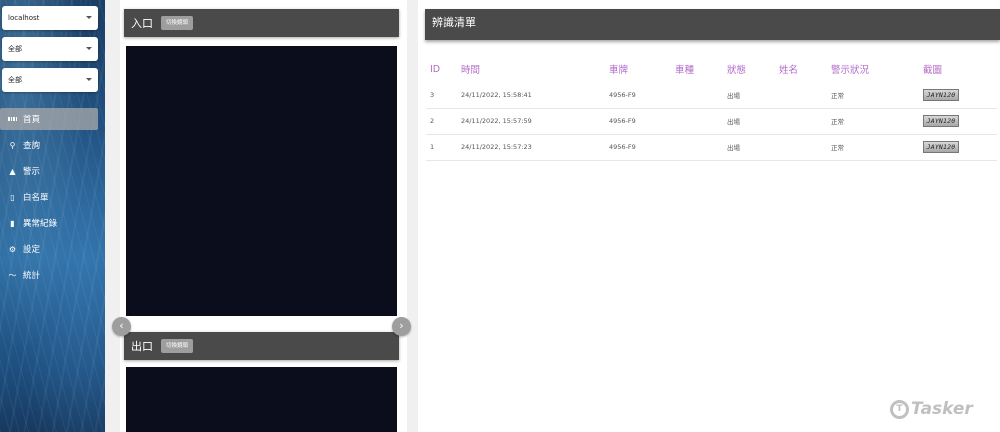 This screenshot has height=432, width=1000. I want to click on carousel-prev-button: ‹, so click(121, 326).